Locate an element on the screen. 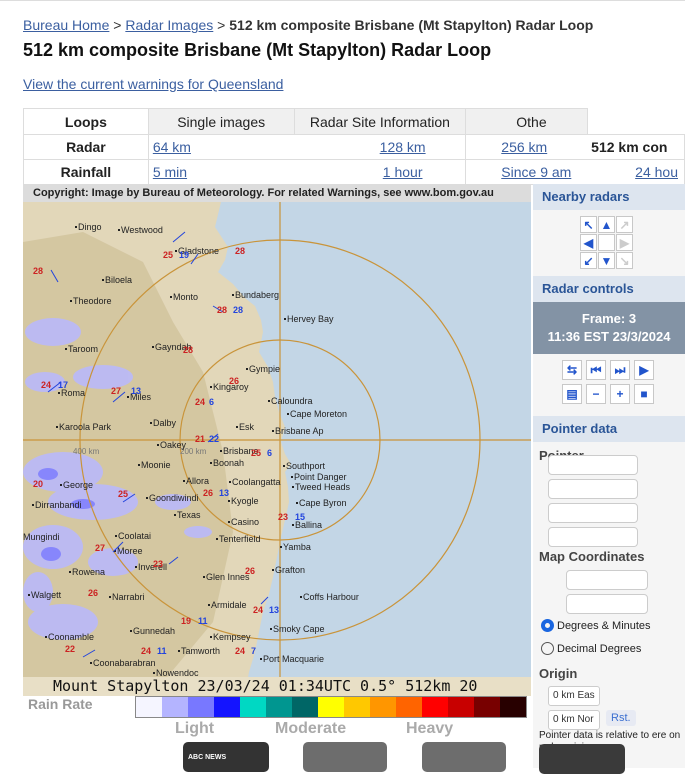 The width and height of the screenshot is (685, 774). svg-text: 25 is located at coordinates (168, 255).